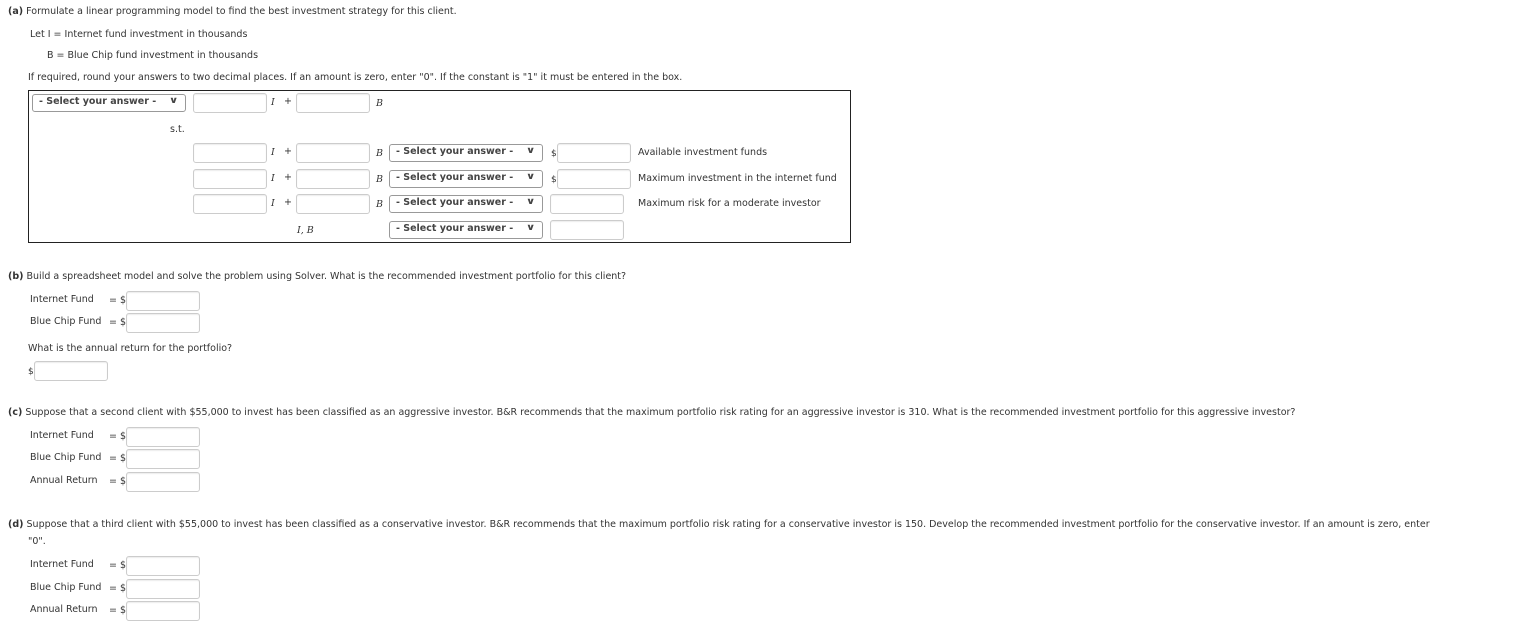 This screenshot has height=635, width=1518. Describe the element at coordinates (230, 103) in the screenshot. I see `objective-i-coef-input` at that location.